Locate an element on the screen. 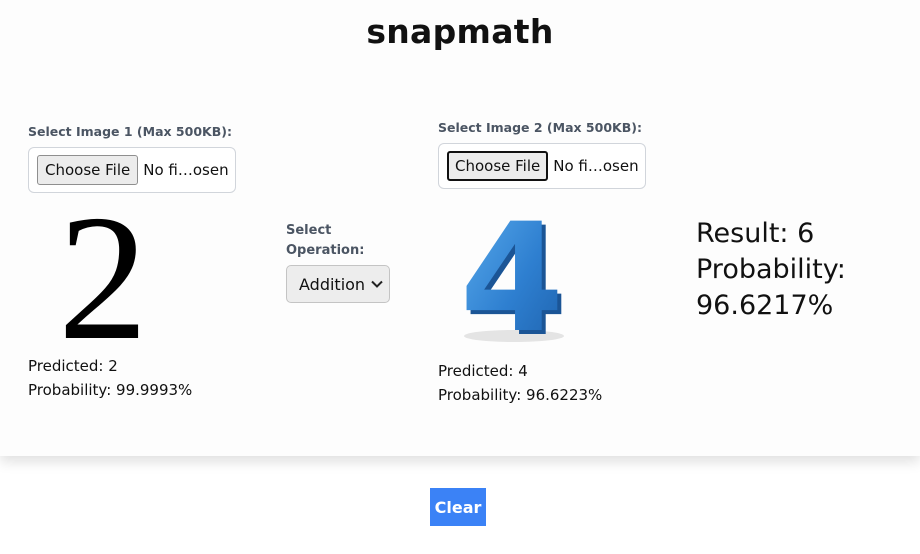 This screenshot has width=920, height=554. operation-selected-value: Addition is located at coordinates (332, 284).